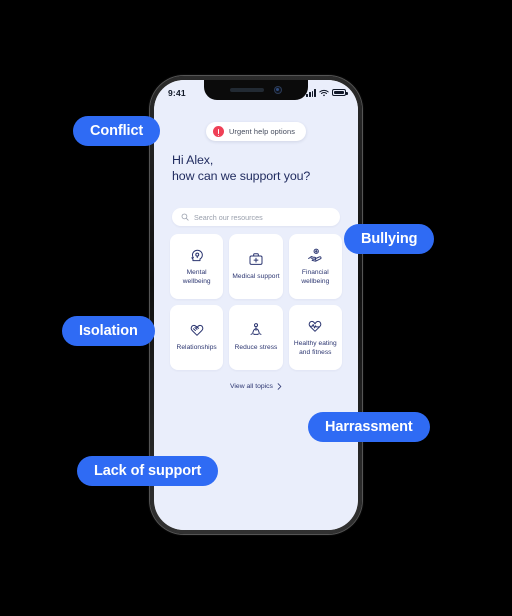 Image resolution: width=512 pixels, height=616 pixels. Describe the element at coordinates (256, 330) in the screenshot. I see `meditation-person-icon` at that location.